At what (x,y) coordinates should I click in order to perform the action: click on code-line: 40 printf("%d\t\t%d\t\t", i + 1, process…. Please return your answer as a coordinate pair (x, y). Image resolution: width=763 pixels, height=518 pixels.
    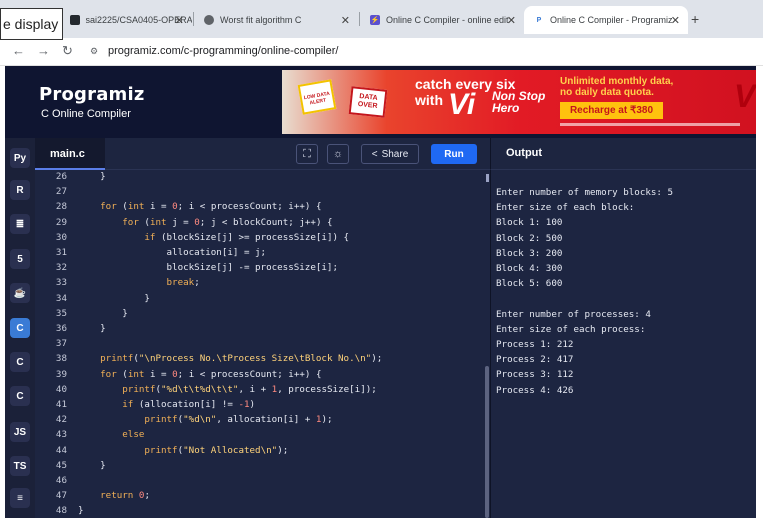
    Looking at the image, I should click on (259, 389).